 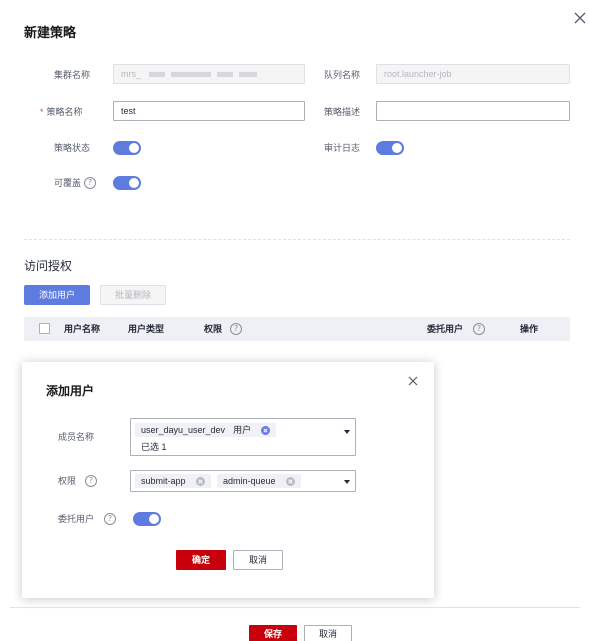 What do you see at coordinates (127, 183) in the screenshot?
I see `overridable-toggle` at bounding box center [127, 183].